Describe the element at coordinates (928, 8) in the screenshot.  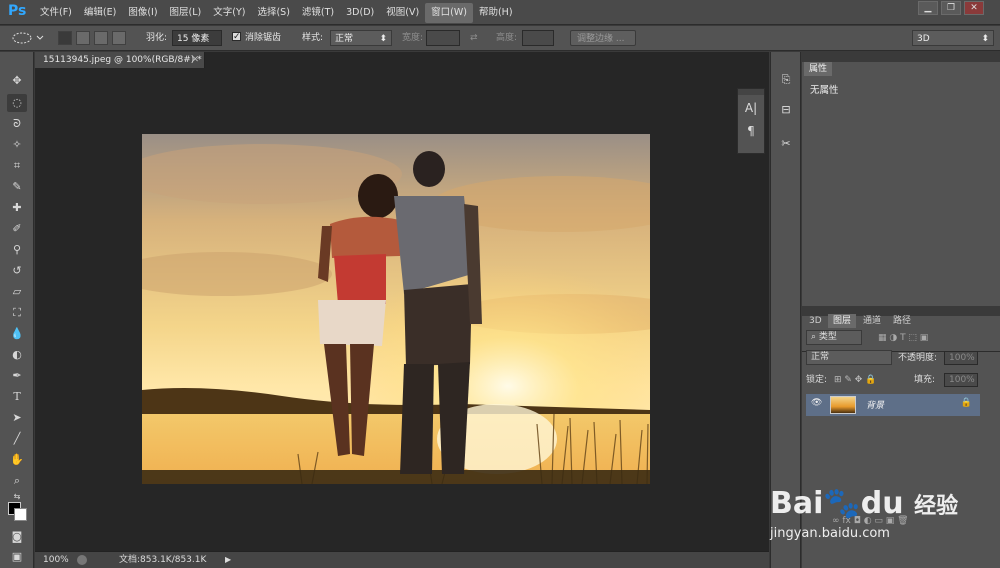
I see `minimize-button: ▁` at that location.